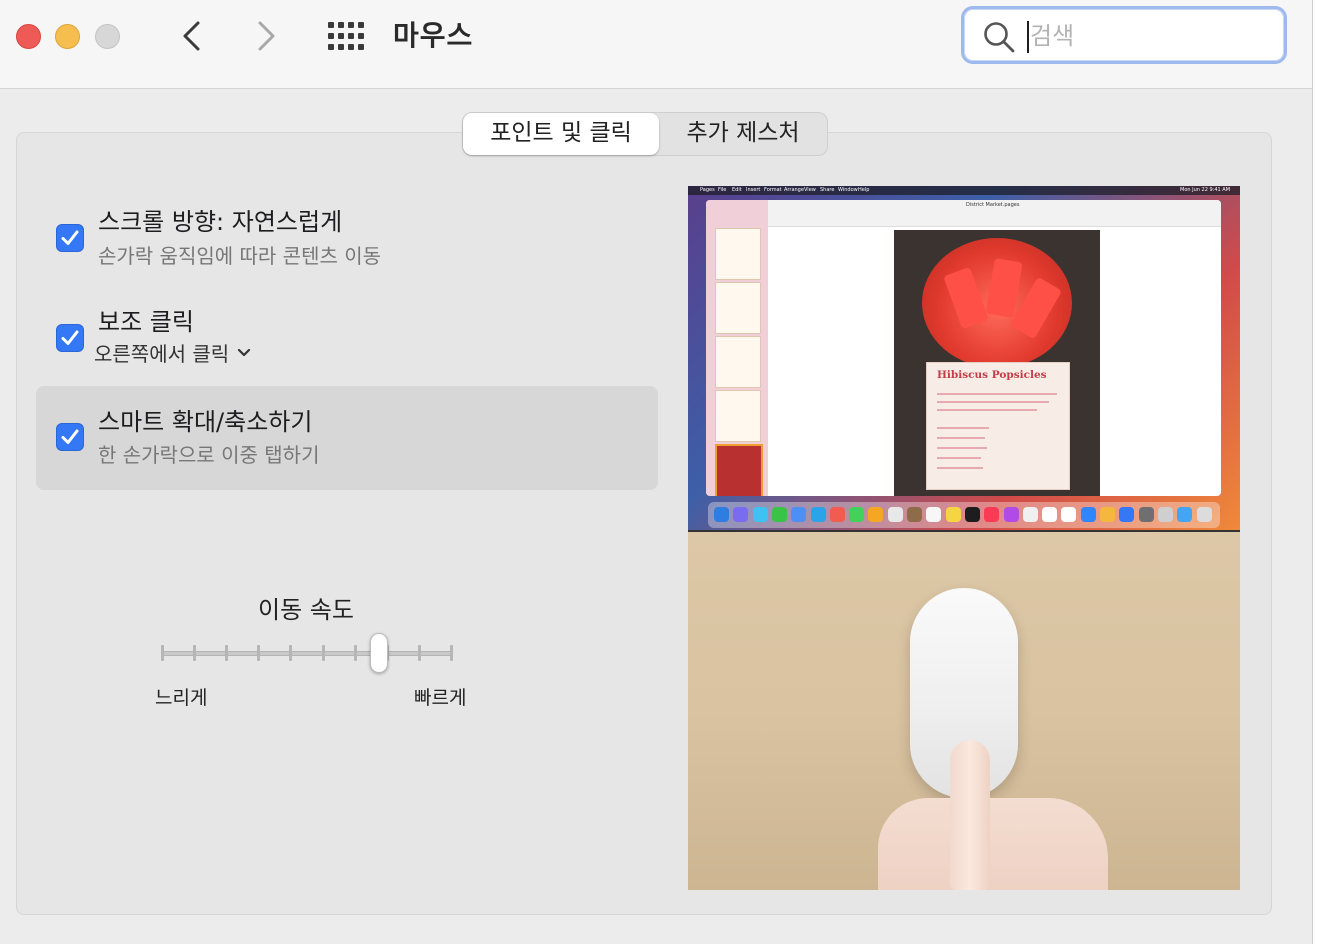 The width and height of the screenshot is (1318, 944). I want to click on option-secondary-click: 보조 클릭 오른쪽에서 클릭, so click(347, 342).